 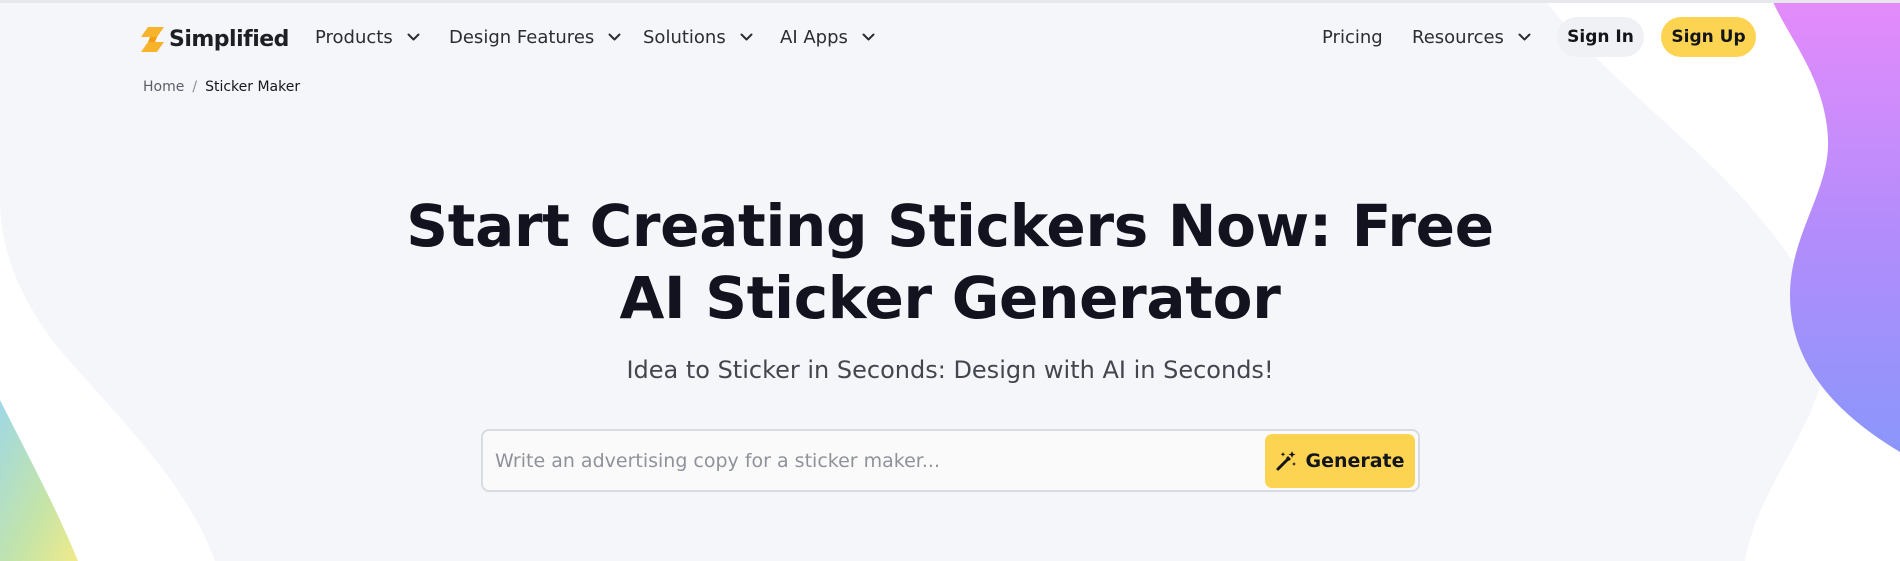 What do you see at coordinates (885, 461) in the screenshot?
I see `prompt-input` at bounding box center [885, 461].